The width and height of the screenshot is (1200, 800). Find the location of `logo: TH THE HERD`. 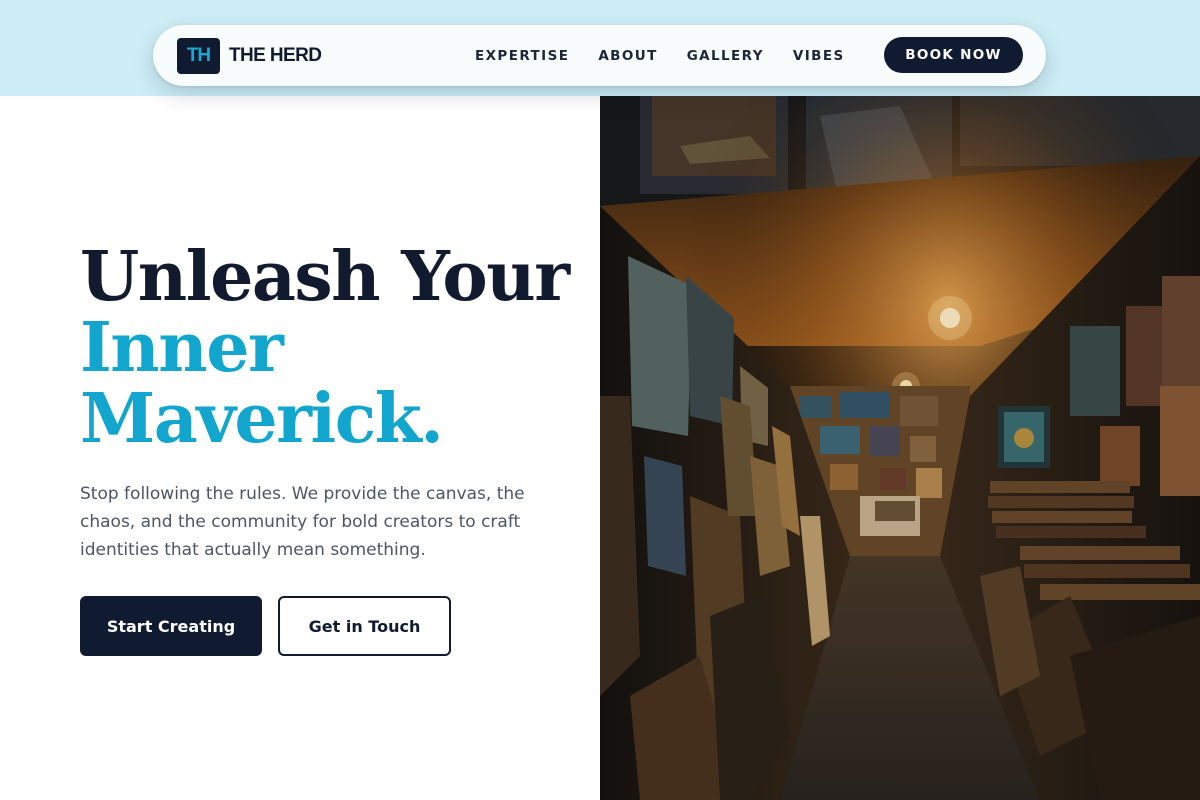

logo: TH THE HERD is located at coordinates (249, 55).